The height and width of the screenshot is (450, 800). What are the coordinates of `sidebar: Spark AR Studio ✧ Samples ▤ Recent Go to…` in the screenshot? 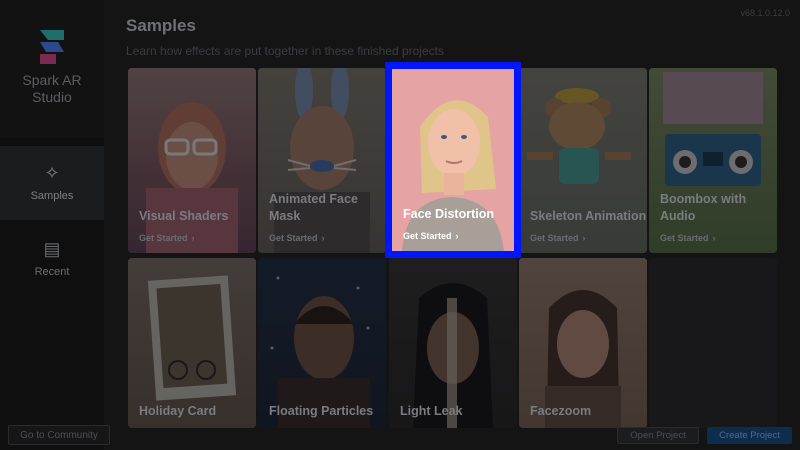 It's located at (55, 225).